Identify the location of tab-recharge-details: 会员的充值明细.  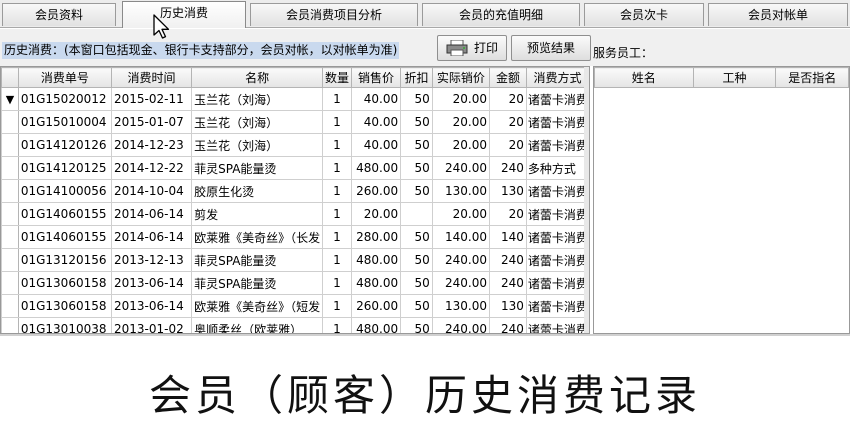
(501, 14).